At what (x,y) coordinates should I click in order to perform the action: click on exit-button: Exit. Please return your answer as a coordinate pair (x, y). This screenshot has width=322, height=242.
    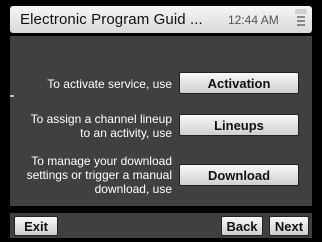
    Looking at the image, I should click on (36, 226).